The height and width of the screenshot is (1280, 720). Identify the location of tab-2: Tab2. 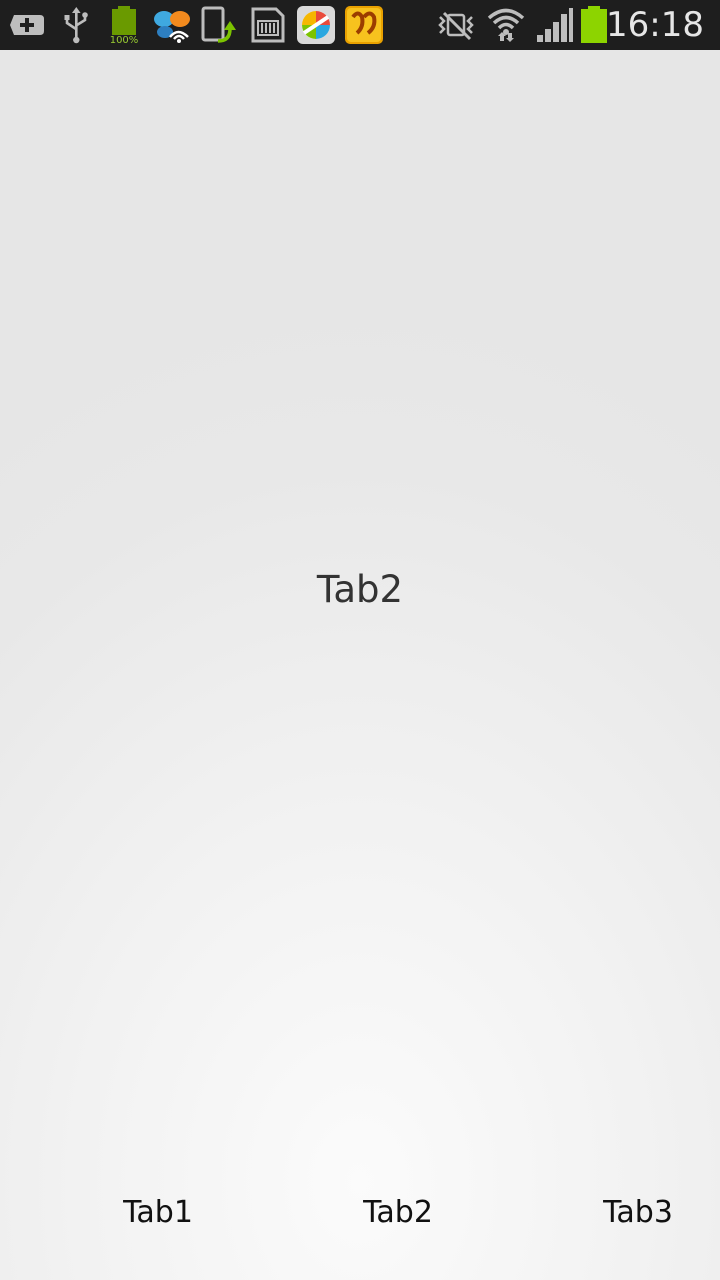
(360, 1213).